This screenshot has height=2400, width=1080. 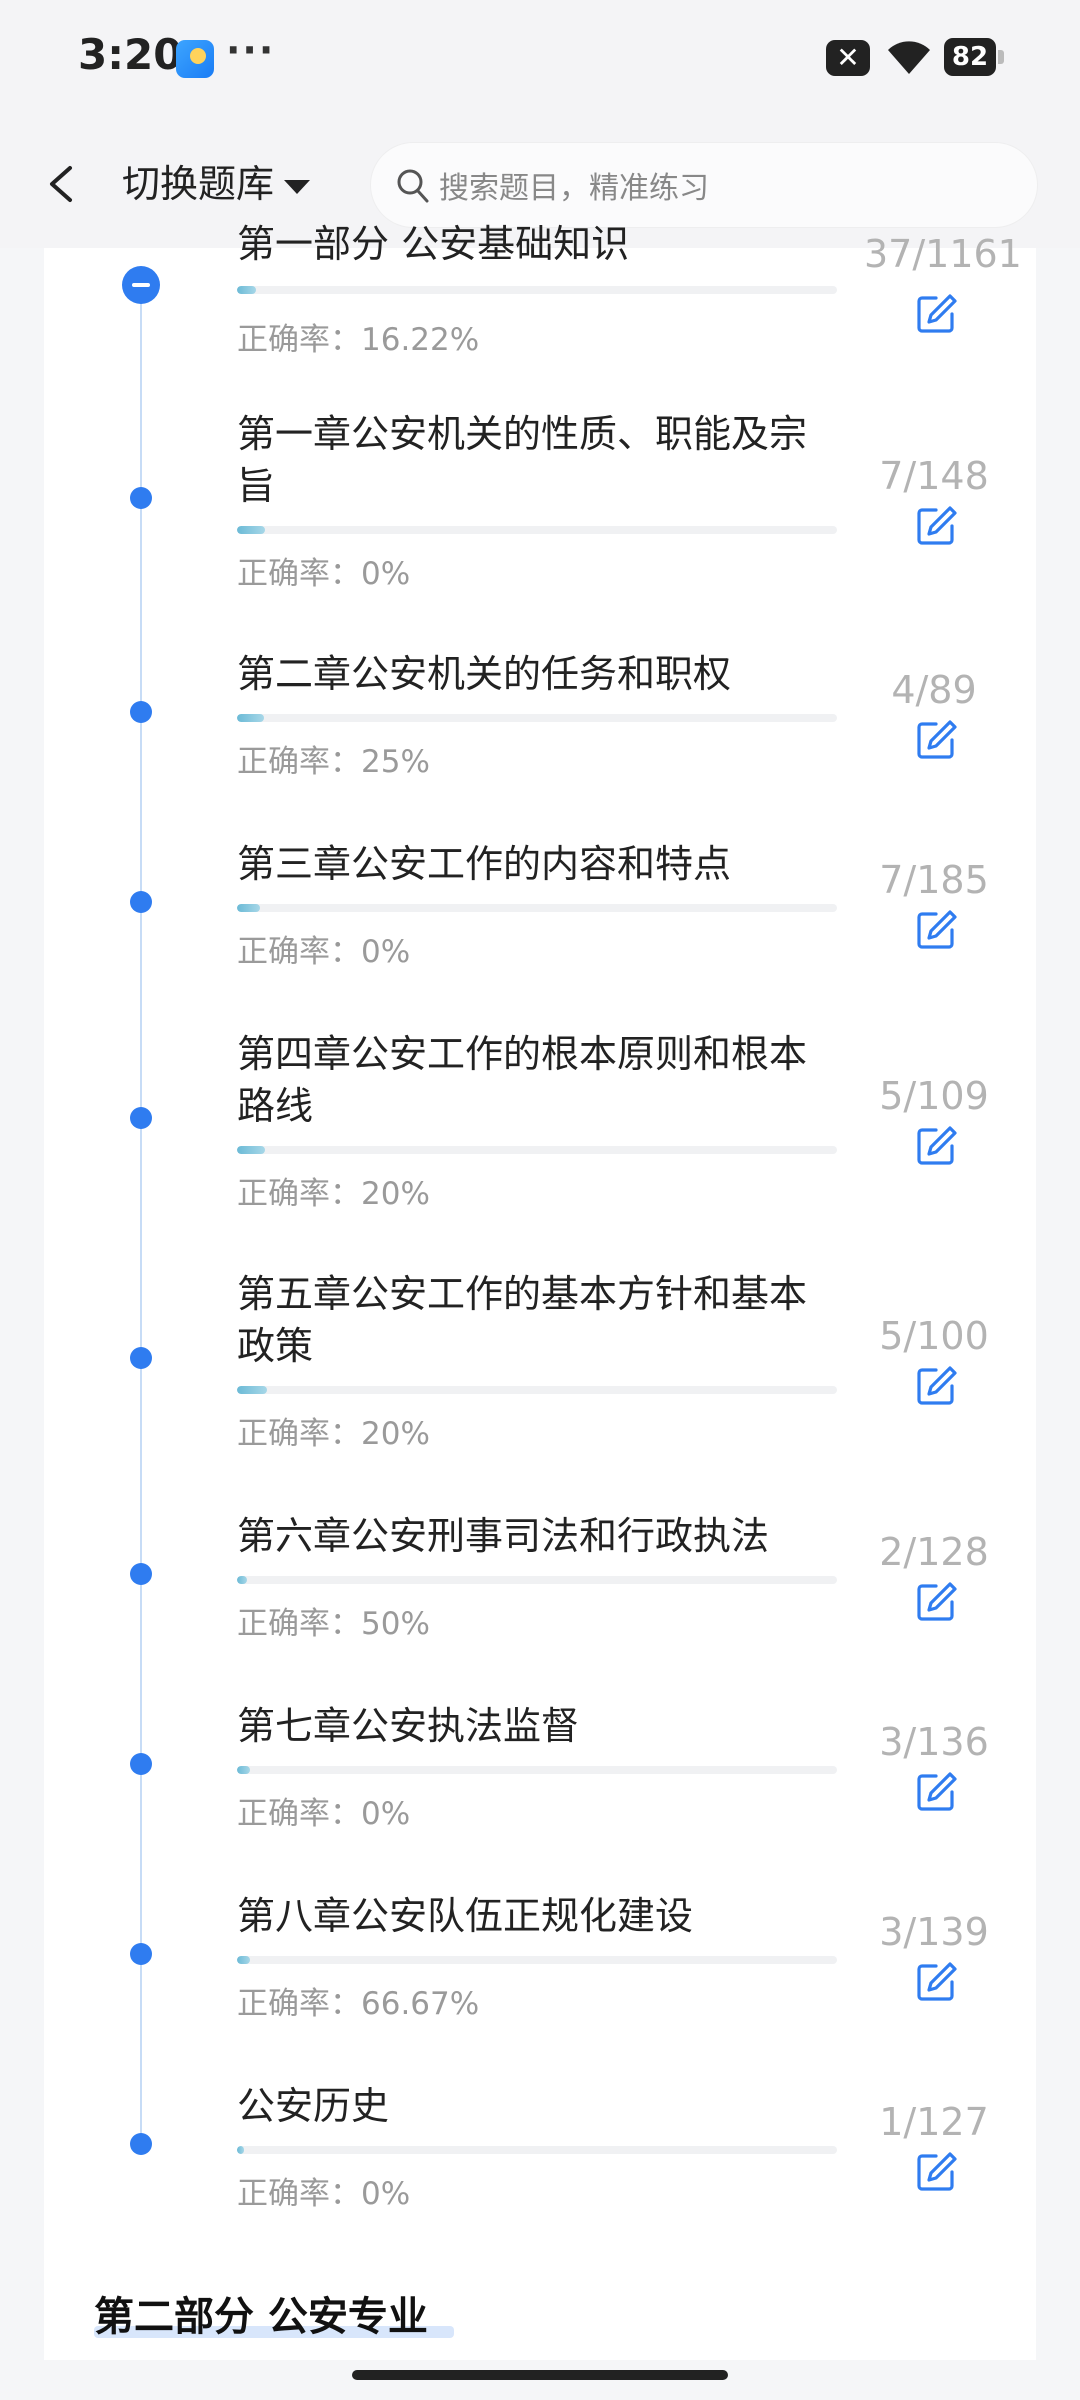 What do you see at coordinates (537, 290) in the screenshot?
I see `part1-progress-bar` at bounding box center [537, 290].